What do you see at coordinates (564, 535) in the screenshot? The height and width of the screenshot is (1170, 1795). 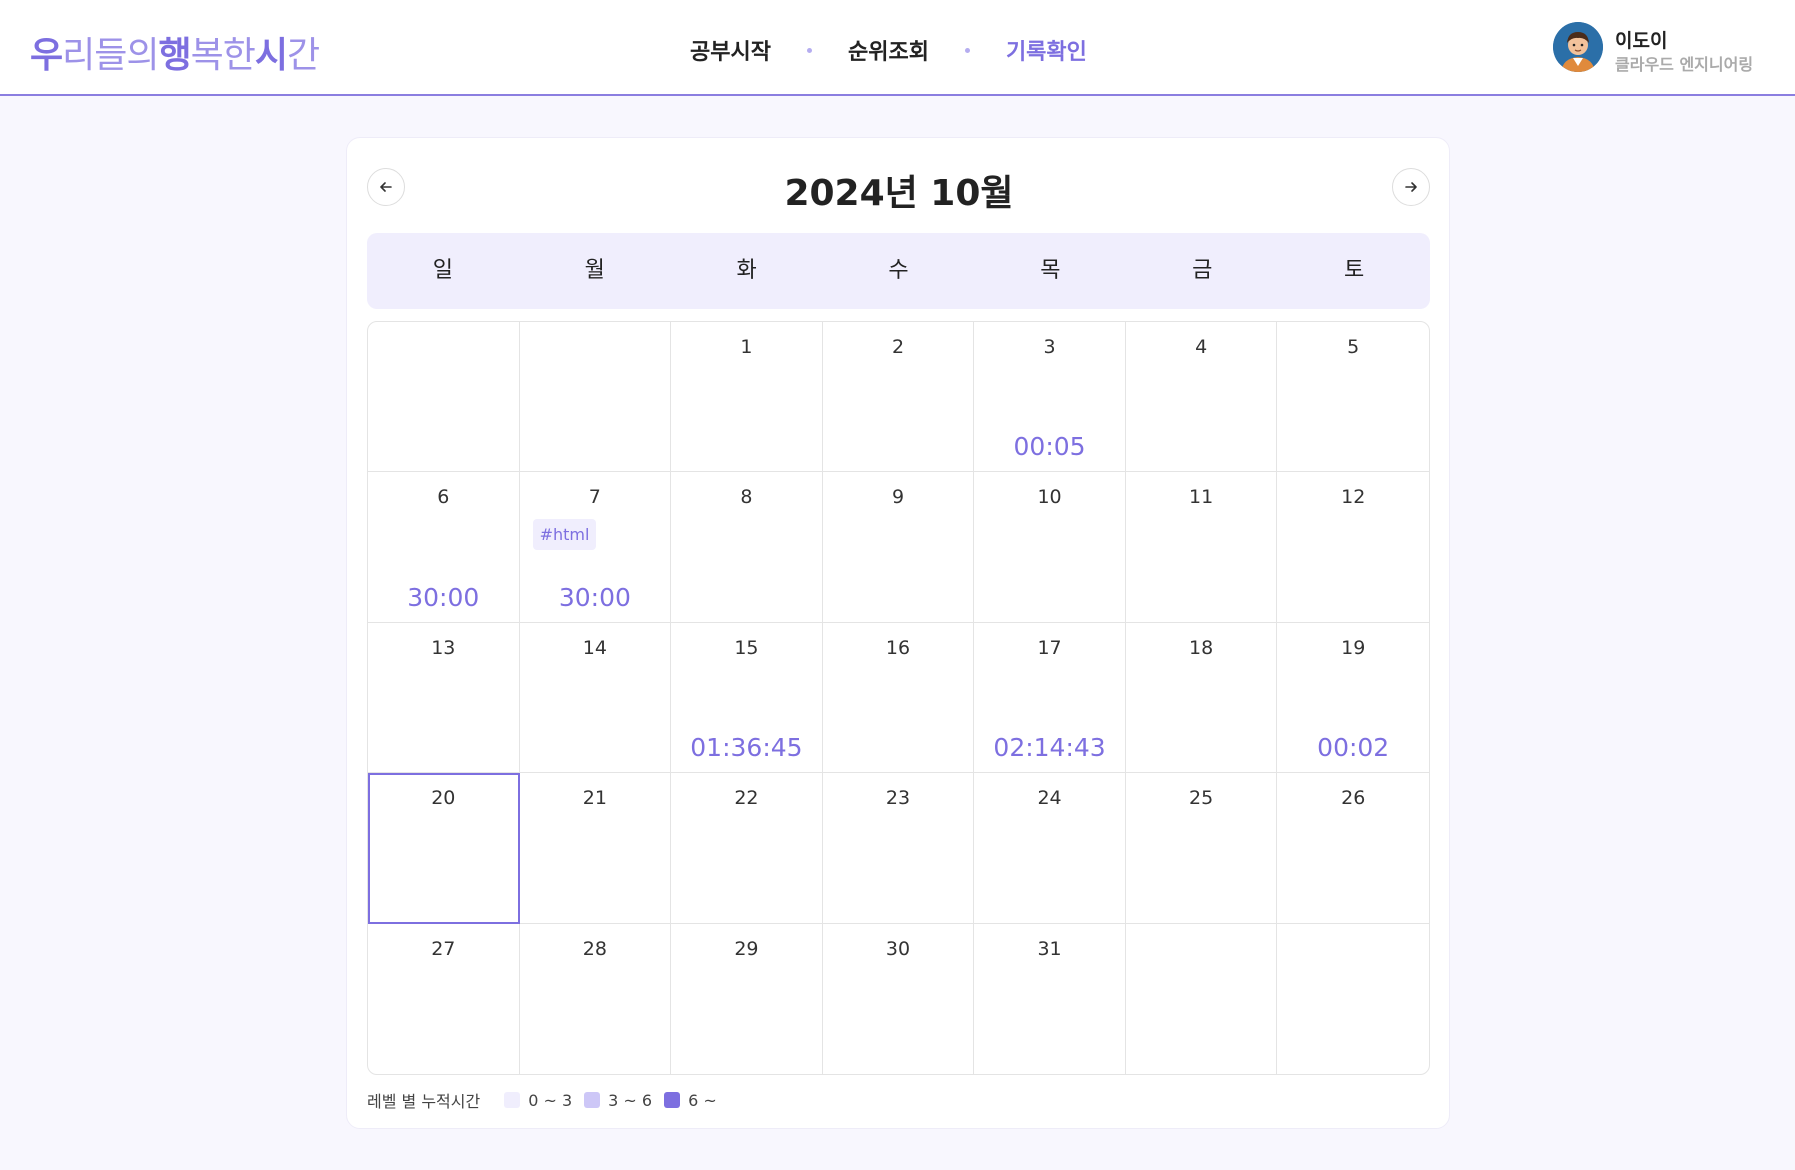 I see `study-tag: #html` at bounding box center [564, 535].